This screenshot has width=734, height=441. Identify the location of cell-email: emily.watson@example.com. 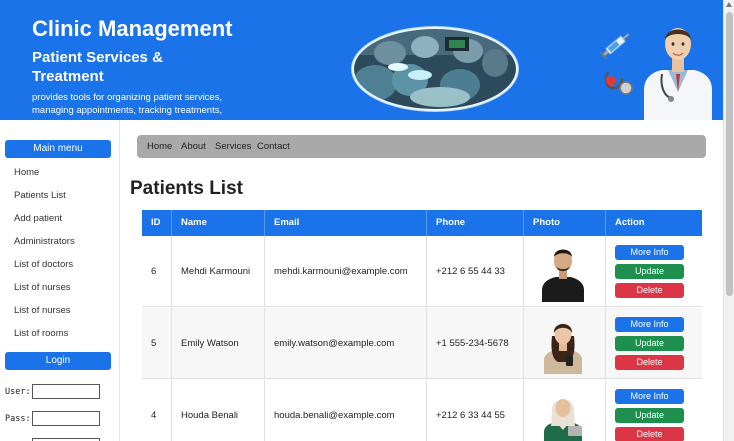
(346, 343).